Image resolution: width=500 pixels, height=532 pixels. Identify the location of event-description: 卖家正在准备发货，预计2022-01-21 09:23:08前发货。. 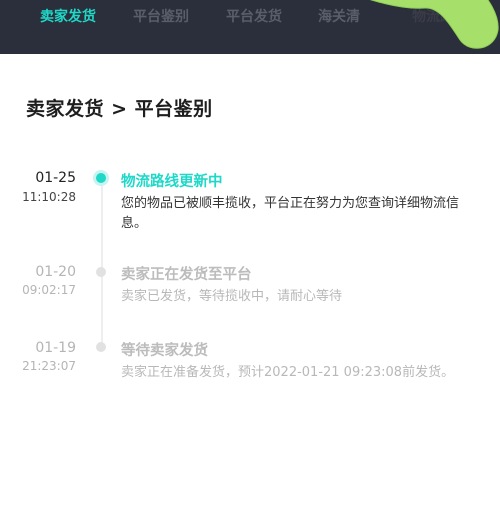
(288, 372).